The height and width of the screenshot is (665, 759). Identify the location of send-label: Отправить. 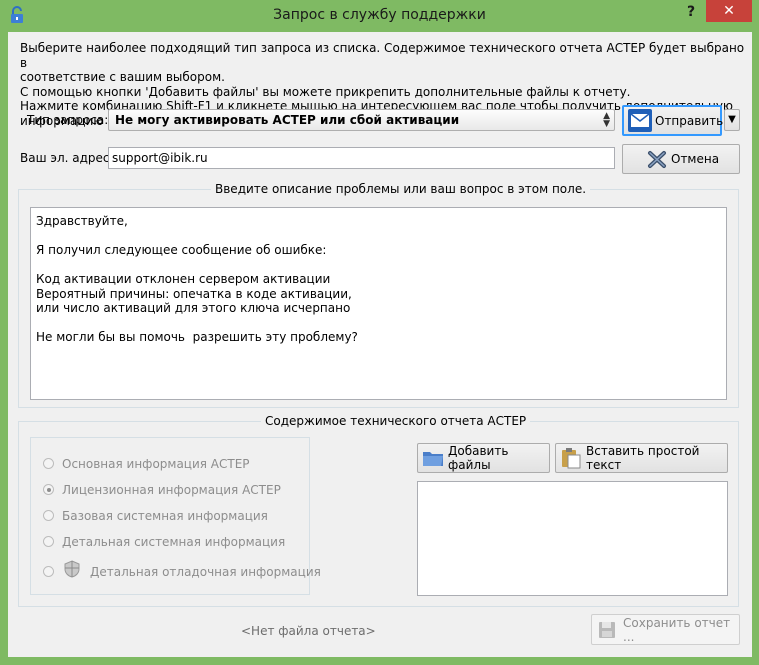
(689, 120).